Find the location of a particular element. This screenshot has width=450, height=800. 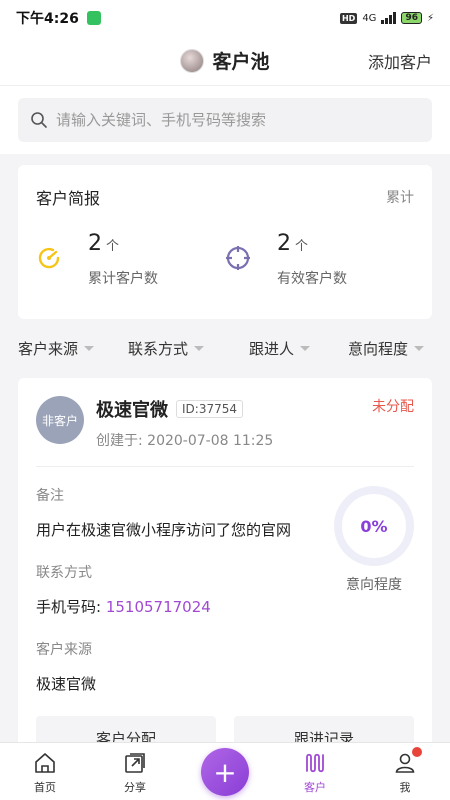

tab-label: 分享 is located at coordinates (135, 787).